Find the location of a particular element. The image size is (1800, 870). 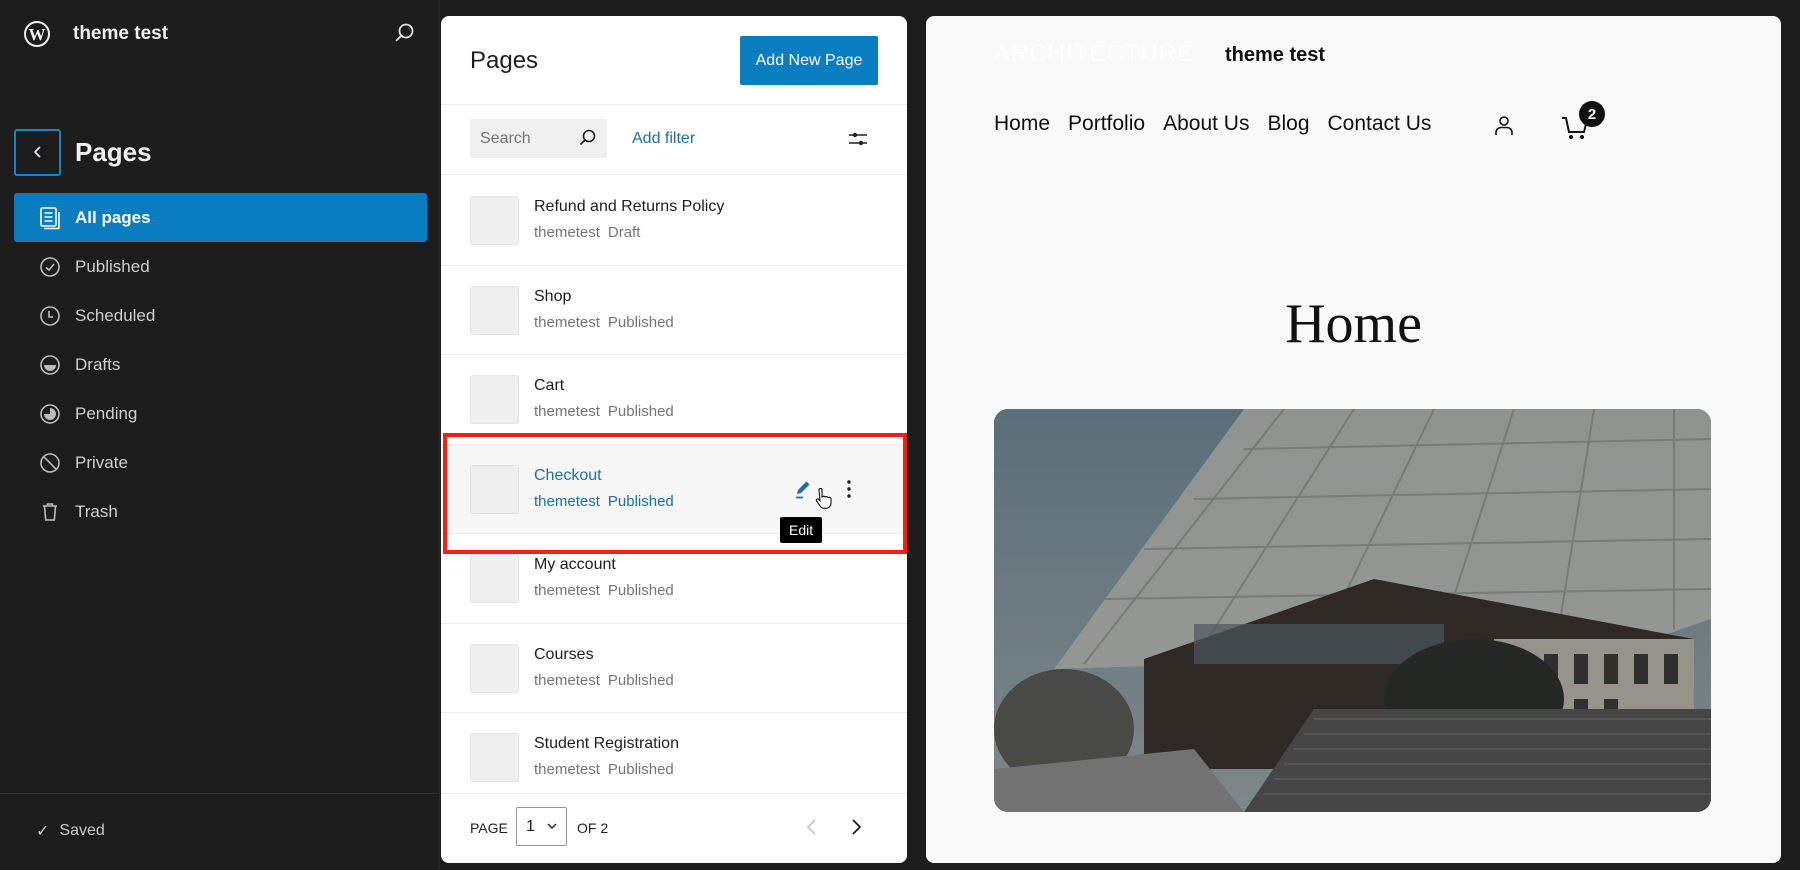

save-status: ✓ Saved is located at coordinates (70, 831).